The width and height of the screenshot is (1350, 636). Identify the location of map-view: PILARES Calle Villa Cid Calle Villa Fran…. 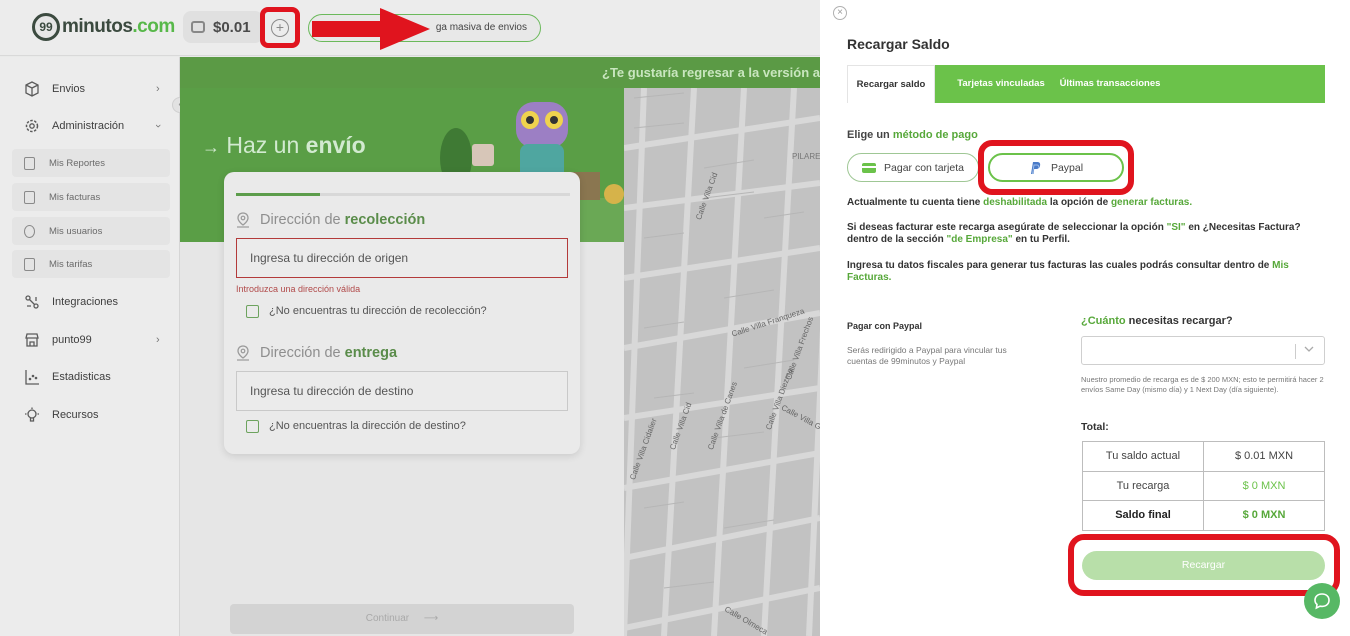
(722, 362).